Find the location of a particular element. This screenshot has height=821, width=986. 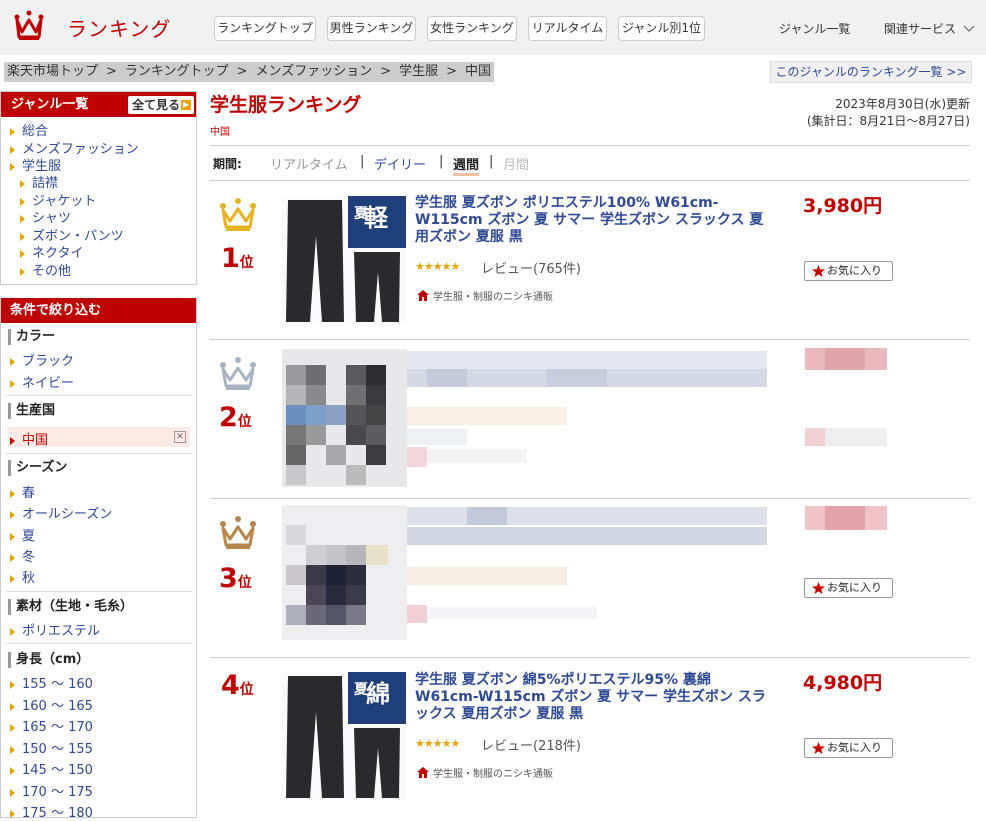

pants-image: 綿 夏 is located at coordinates (344, 736).